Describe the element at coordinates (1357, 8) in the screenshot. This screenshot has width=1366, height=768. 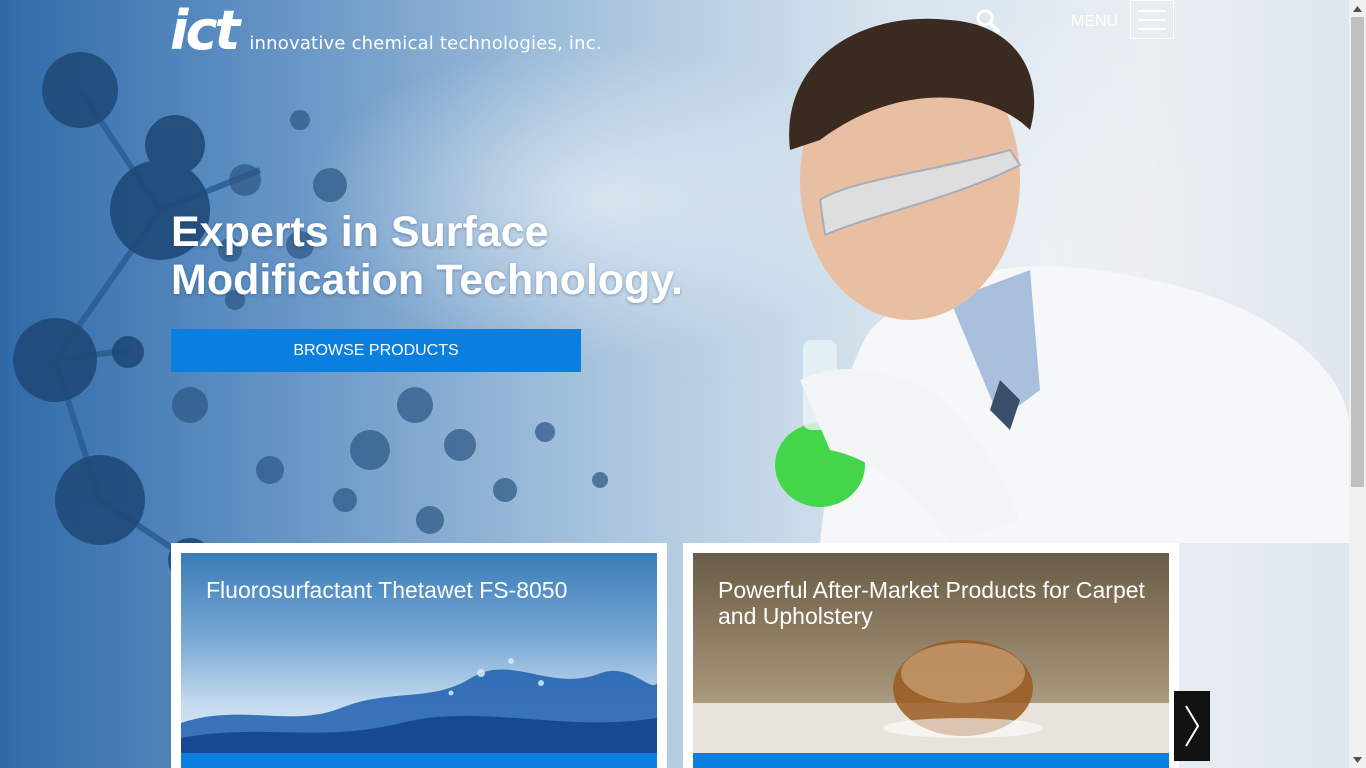
I see `scroll-up-arrow-icon` at that location.